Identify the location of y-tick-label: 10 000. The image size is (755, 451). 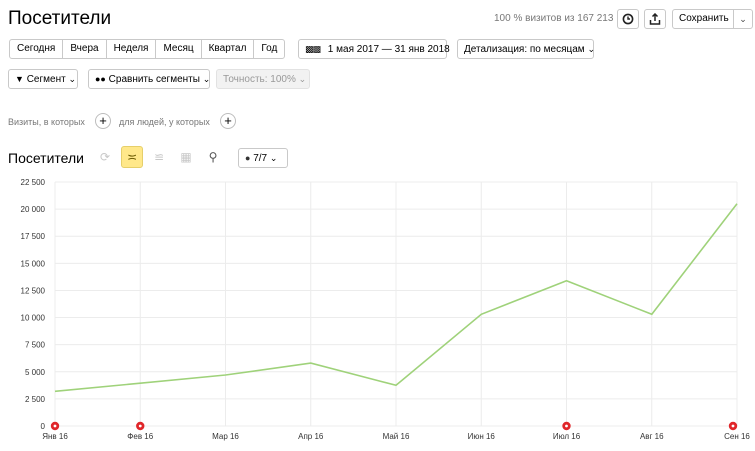
(33, 318).